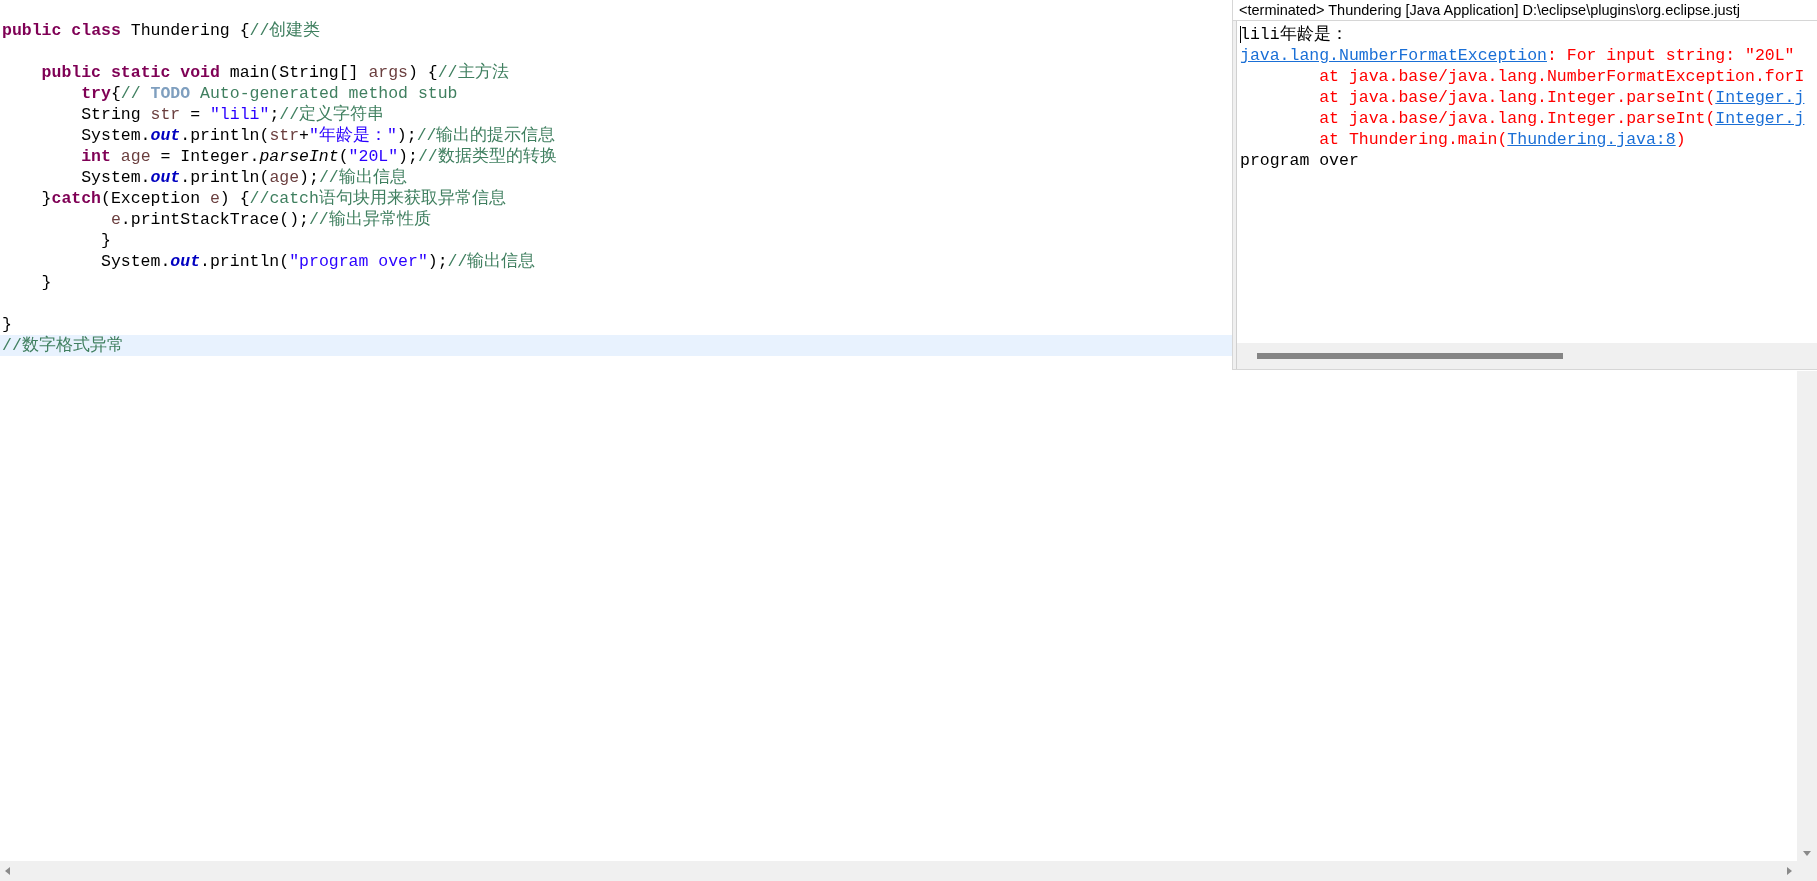 This screenshot has height=881, width=1817. I want to click on scroll-down-icon, so click(1807, 853).